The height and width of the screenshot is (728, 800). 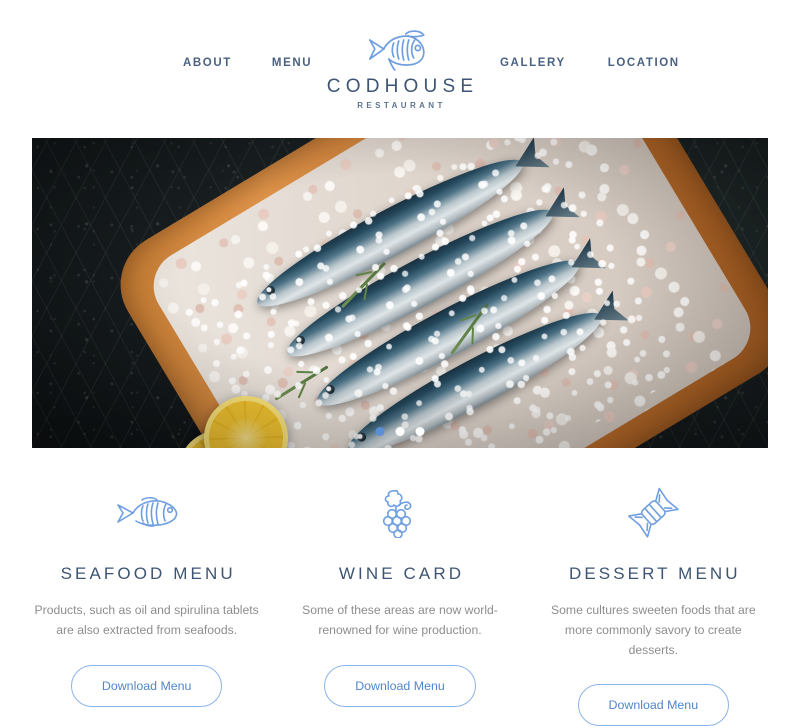 I want to click on grapes-icon, so click(x=400, y=513).